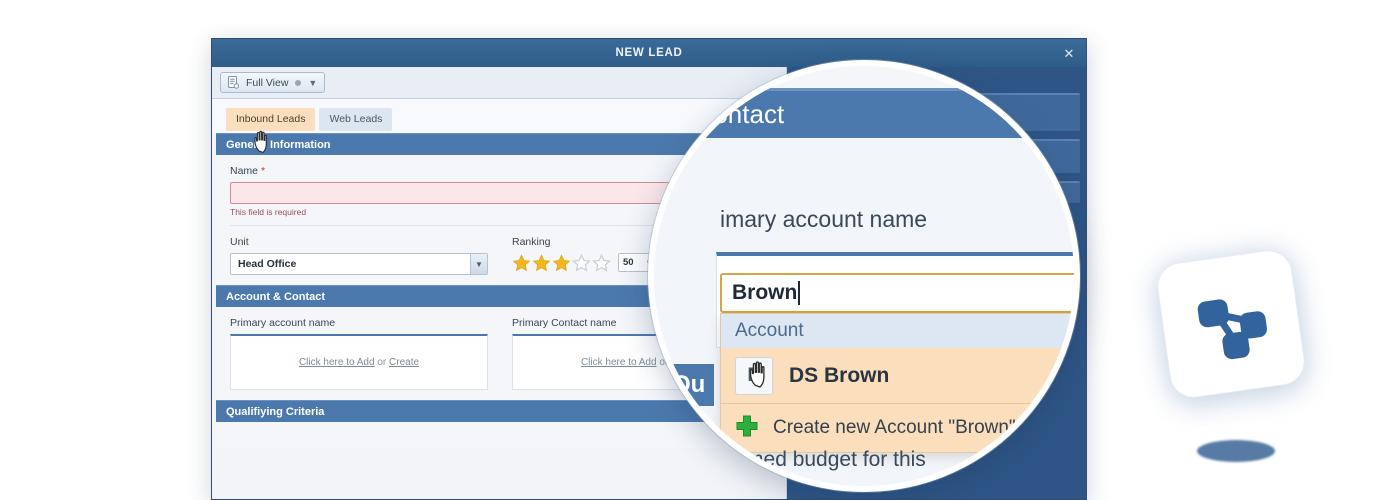 The image size is (1400, 500). I want to click on primary-account-dropzone: Click here to Add or Create, so click(359, 362).